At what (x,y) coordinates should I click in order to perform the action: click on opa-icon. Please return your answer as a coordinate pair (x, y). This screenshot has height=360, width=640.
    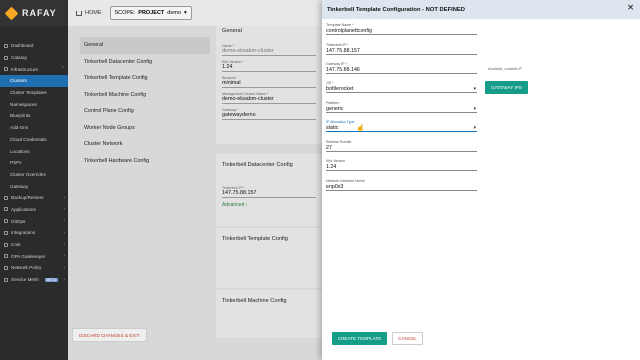
    Looking at the image, I should click on (6, 256).